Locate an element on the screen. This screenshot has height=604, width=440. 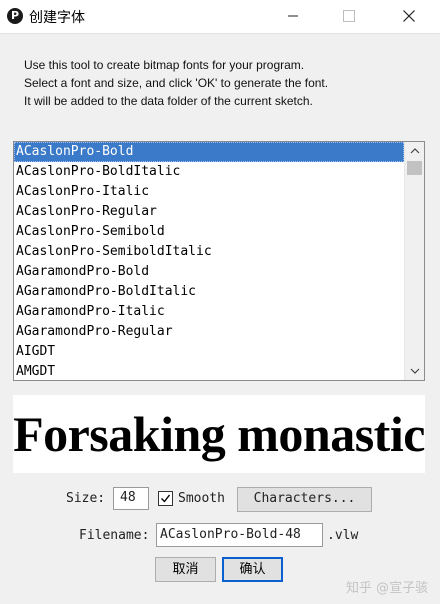
font-list-item: ACaslonPro-Regular is located at coordinates (209, 212).